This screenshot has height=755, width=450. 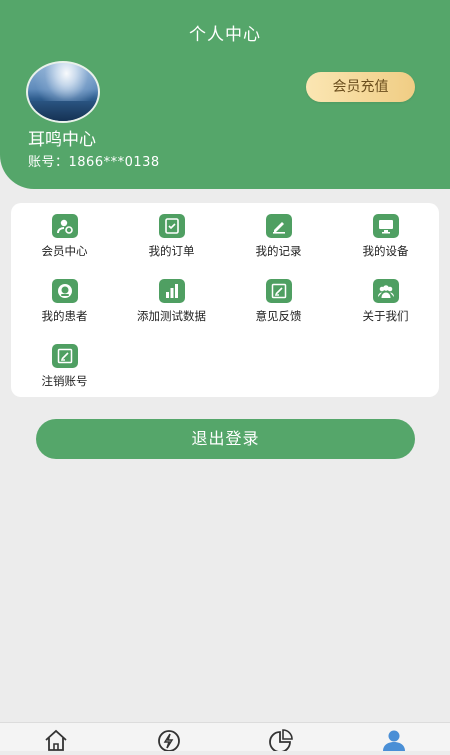 What do you see at coordinates (385, 226) in the screenshot?
I see `device-icon` at bounding box center [385, 226].